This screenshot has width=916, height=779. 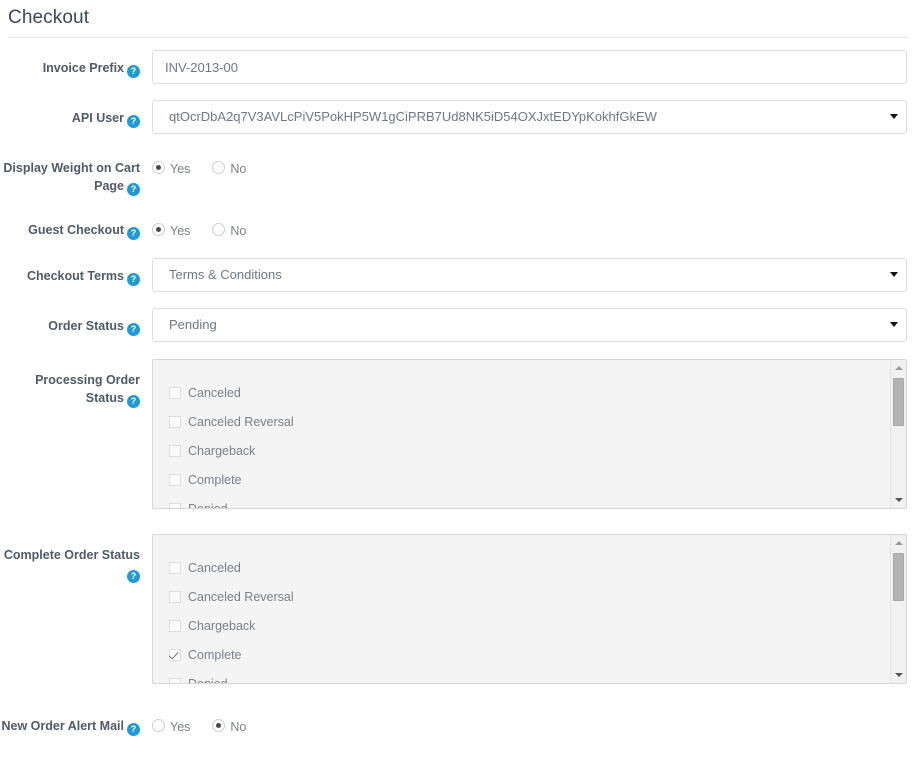 What do you see at coordinates (133, 71) in the screenshot?
I see `help-icon-invoice-prefix: ?` at bounding box center [133, 71].